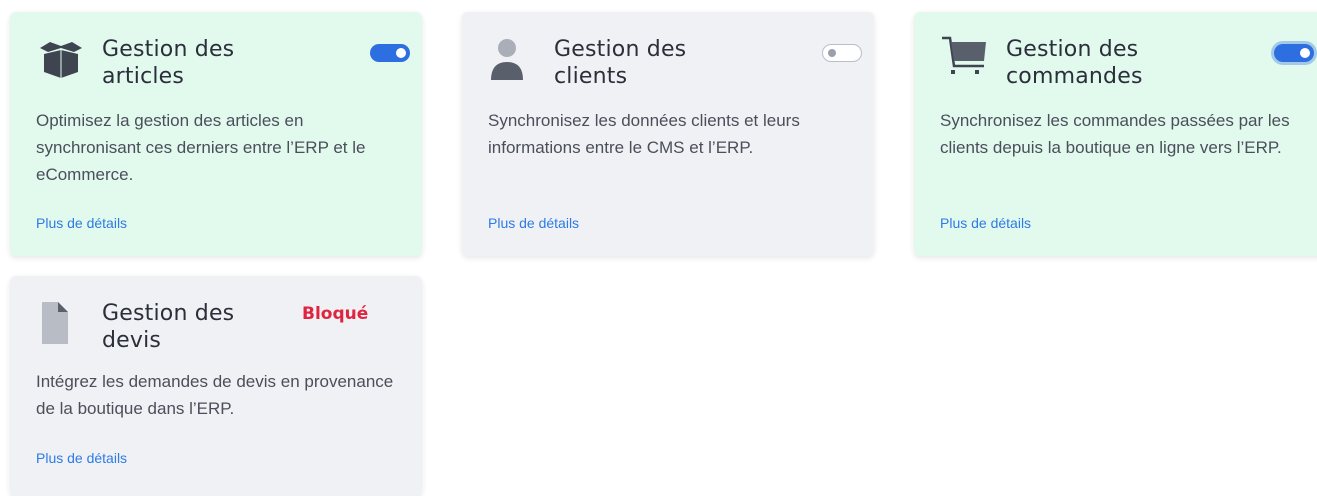 Image resolution: width=1317 pixels, height=496 pixels. Describe the element at coordinates (168, 63) in the screenshot. I see `module-title: Gestion des articles` at that location.